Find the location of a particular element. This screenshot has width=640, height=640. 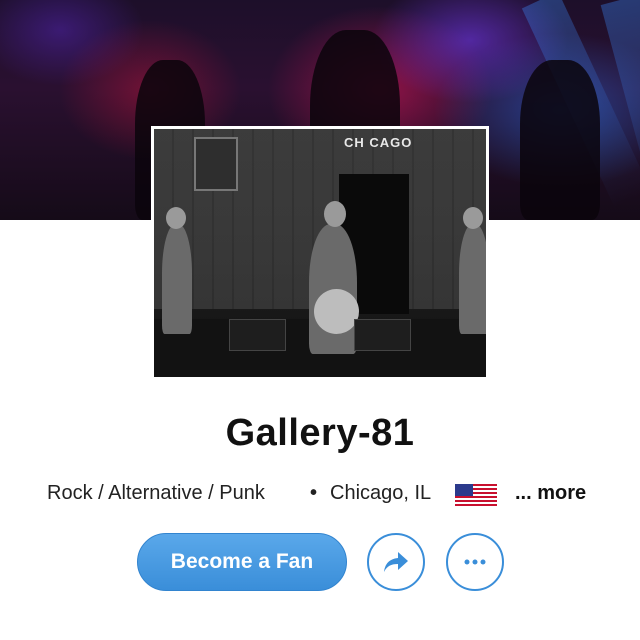

guitarist-right-head is located at coordinates (473, 218).